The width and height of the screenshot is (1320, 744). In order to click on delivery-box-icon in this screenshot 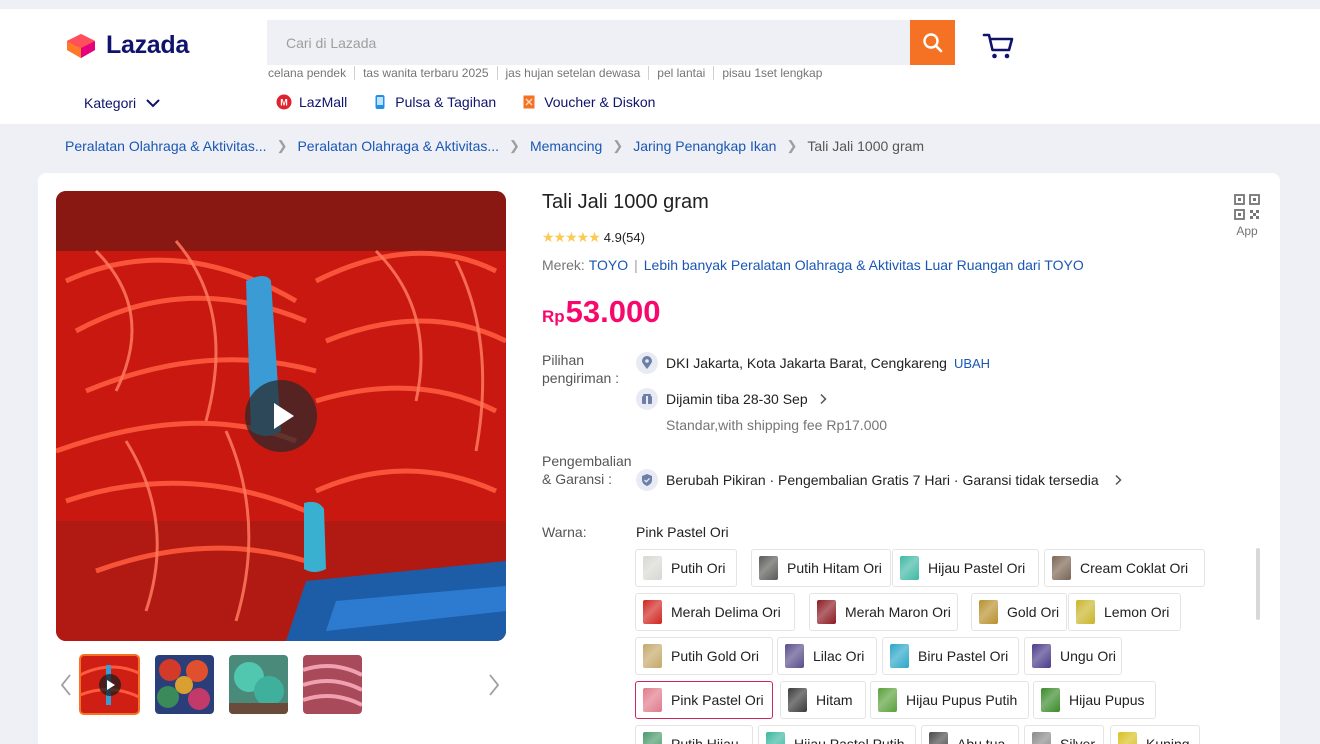, I will do `click(647, 399)`.